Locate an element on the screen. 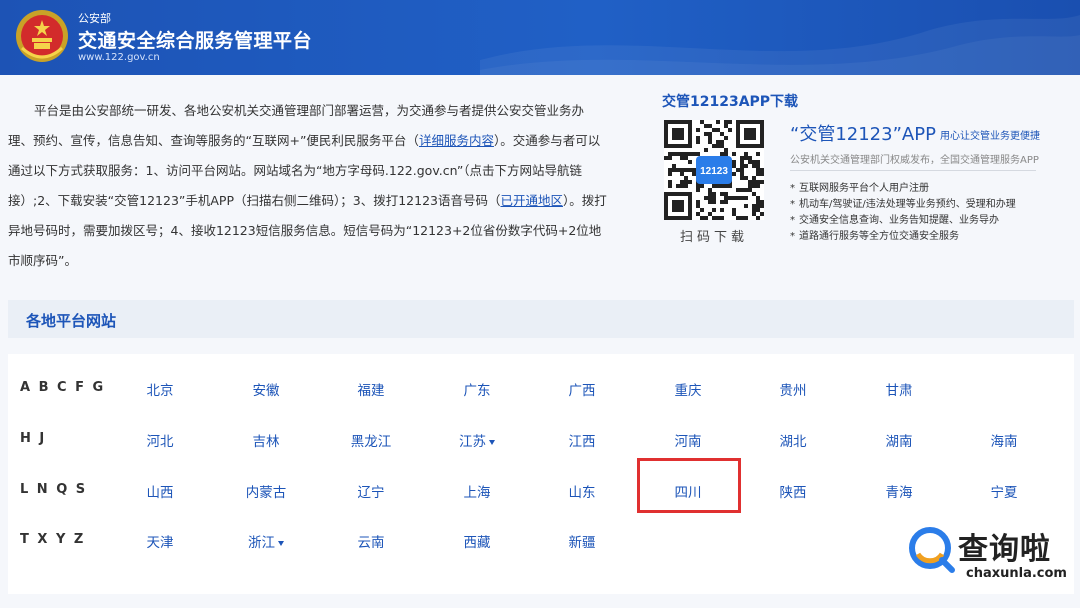 The height and width of the screenshot is (608, 1080). province-link-label: 上海 is located at coordinates (477, 493).